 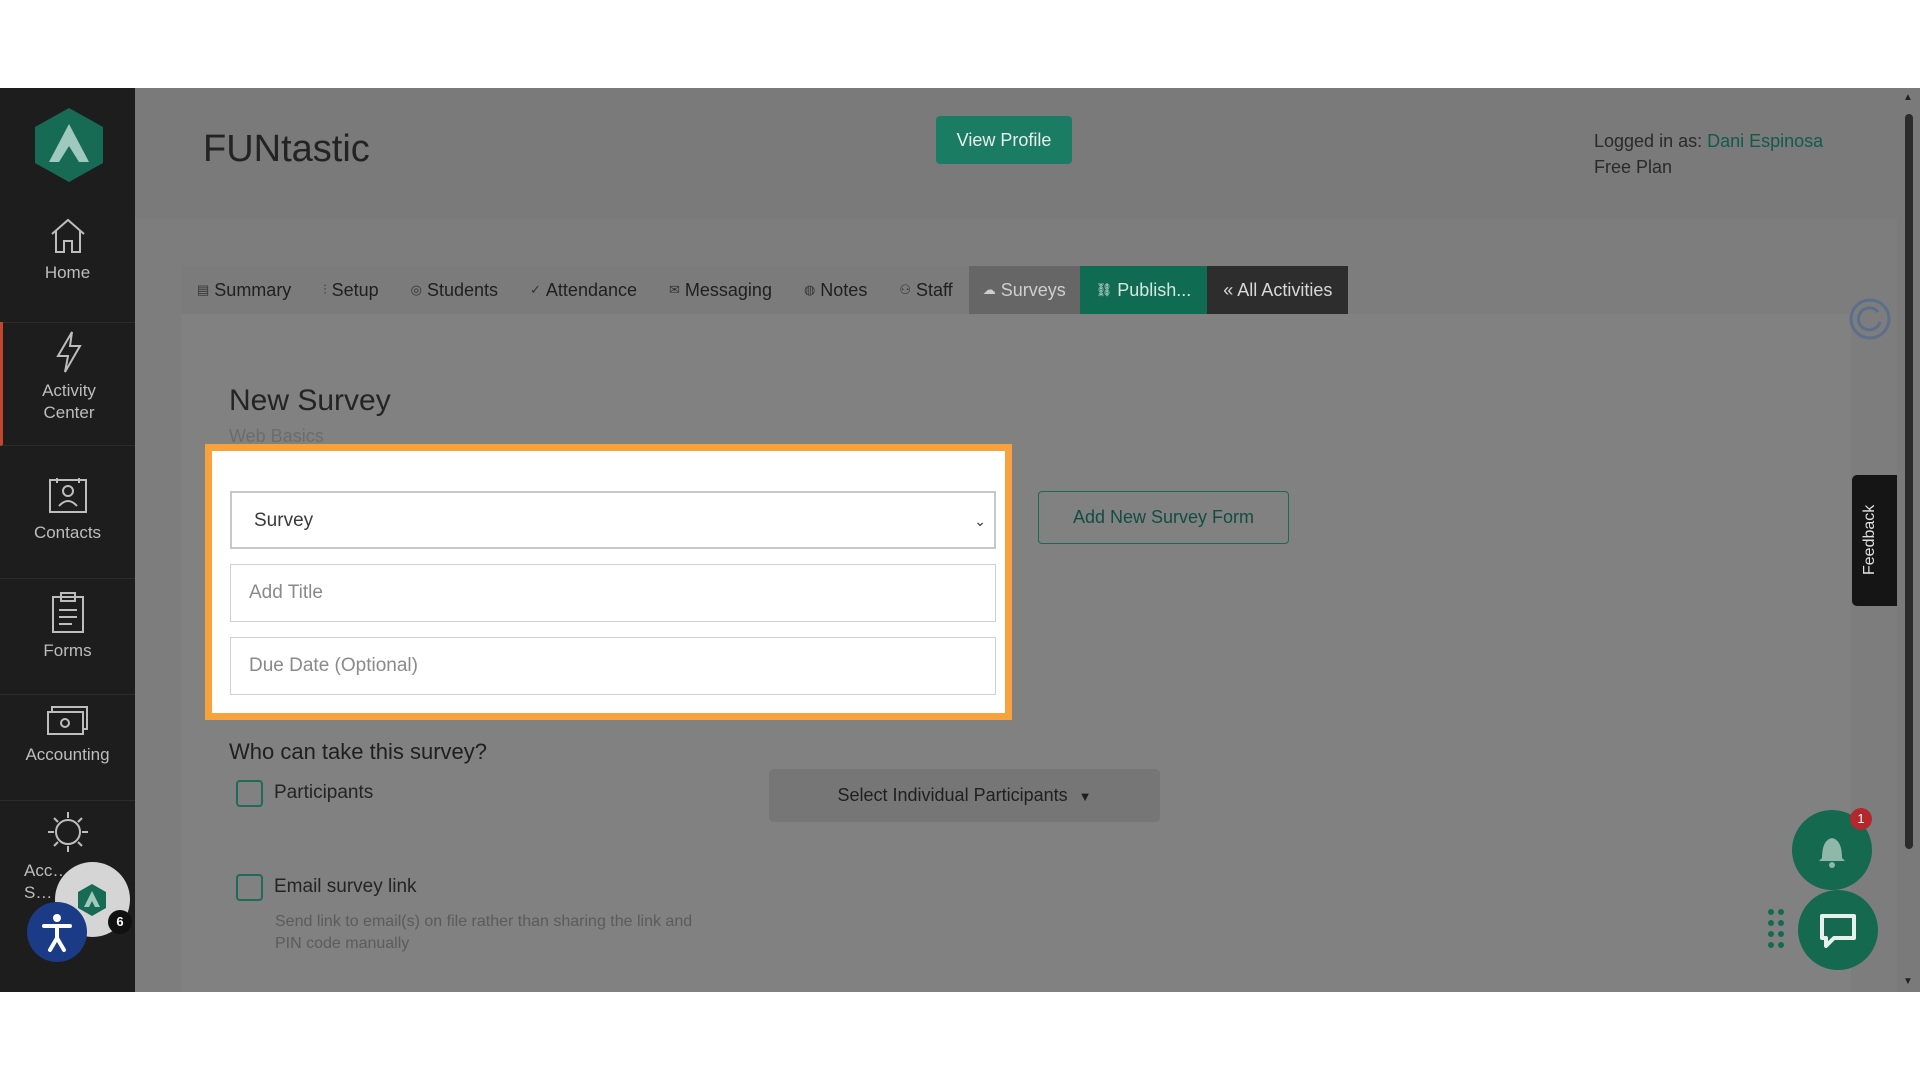 I want to click on sidebar-item-forms: Forms, so click(x=67, y=635).